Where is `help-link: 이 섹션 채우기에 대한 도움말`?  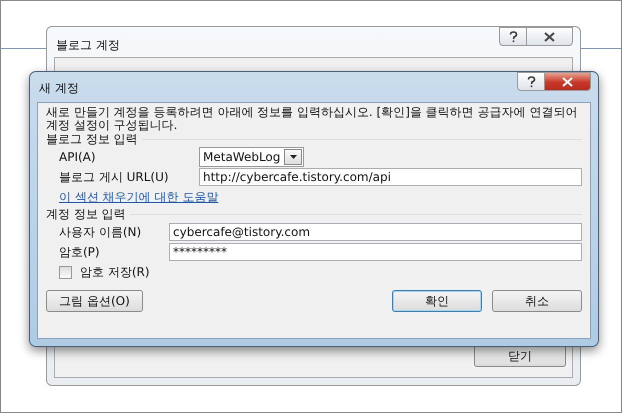 help-link: 이 섹션 채우기에 대한 도움말 is located at coordinates (138, 197).